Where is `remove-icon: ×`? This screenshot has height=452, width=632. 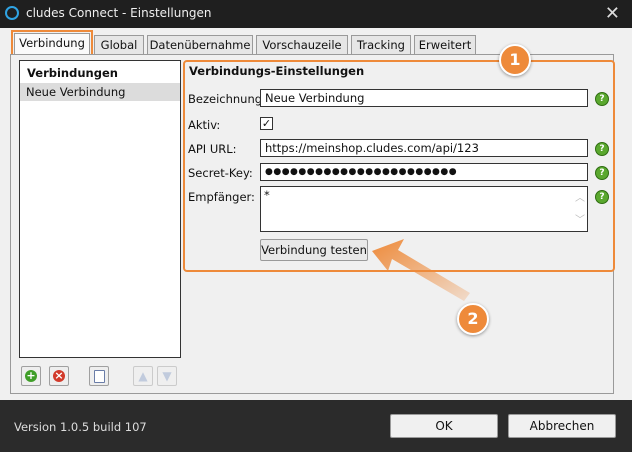 remove-icon: × is located at coordinates (59, 375).